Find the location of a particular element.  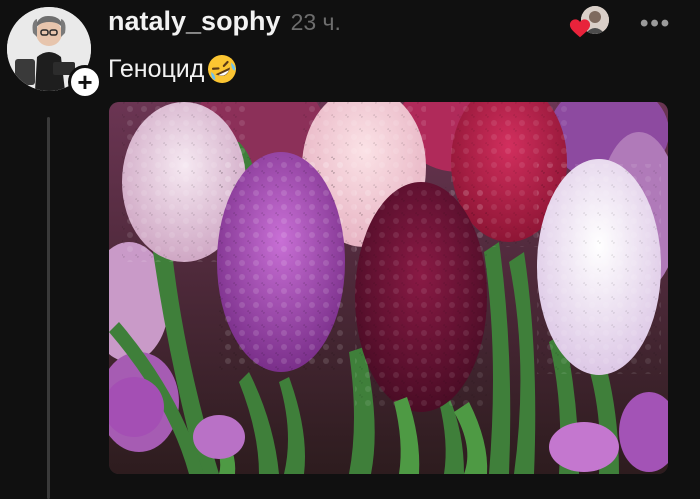

more-options-button: ••• is located at coordinates (655, 24).